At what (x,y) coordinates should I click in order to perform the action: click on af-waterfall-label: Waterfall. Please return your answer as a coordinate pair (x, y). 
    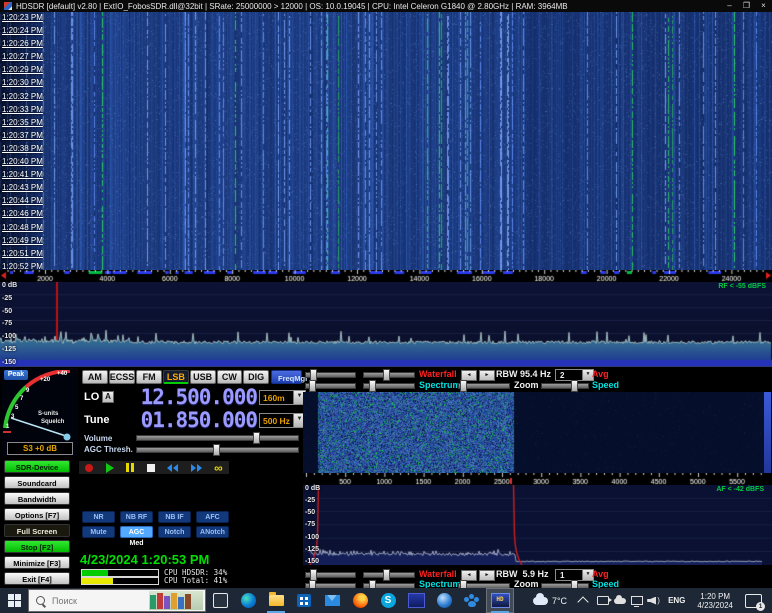
    Looking at the image, I should click on (438, 374).